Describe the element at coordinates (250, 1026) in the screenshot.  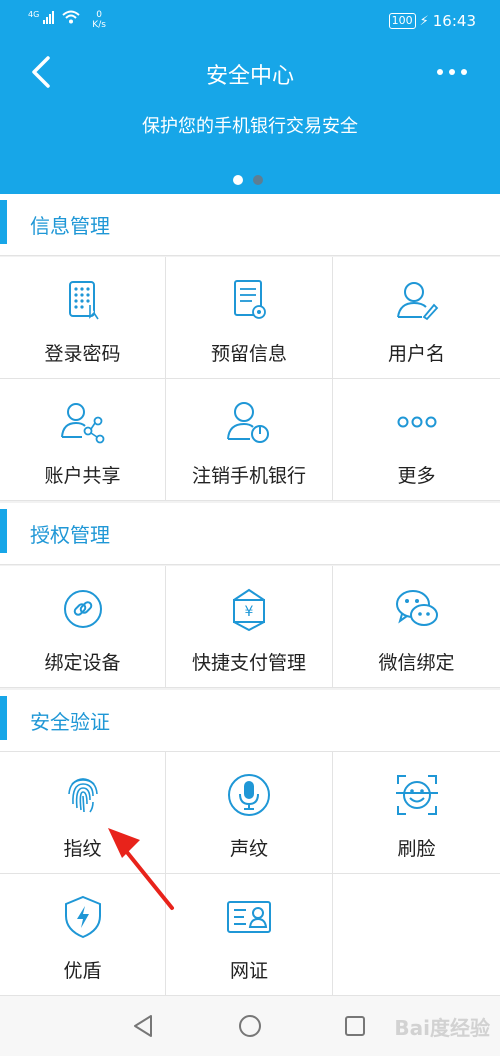
I see `nav-home-button` at that location.